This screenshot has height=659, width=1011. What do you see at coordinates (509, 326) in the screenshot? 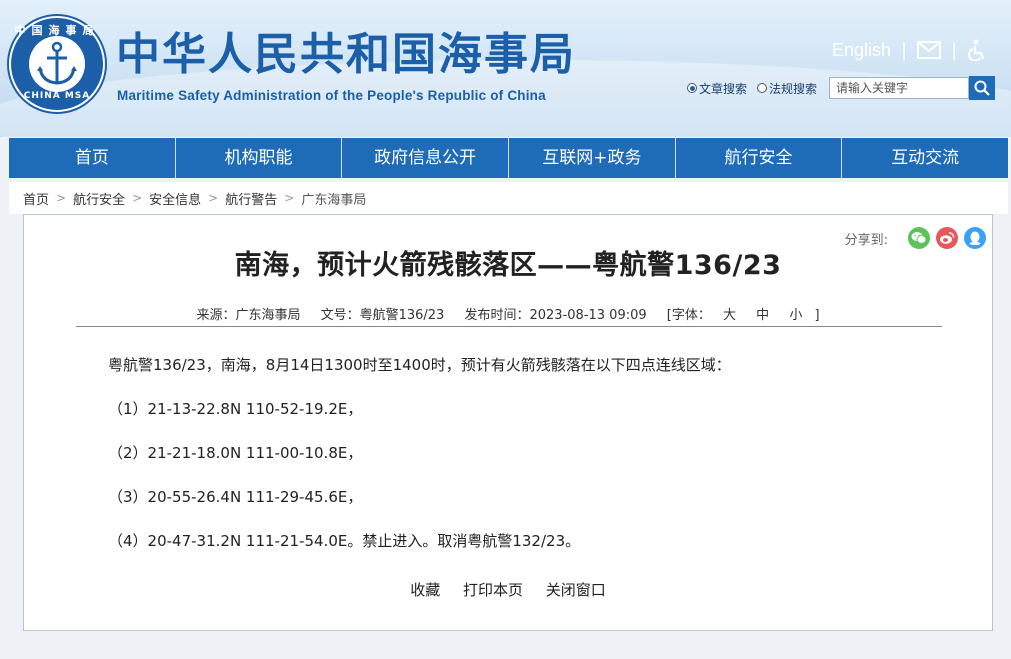
I see `title-divider` at bounding box center [509, 326].